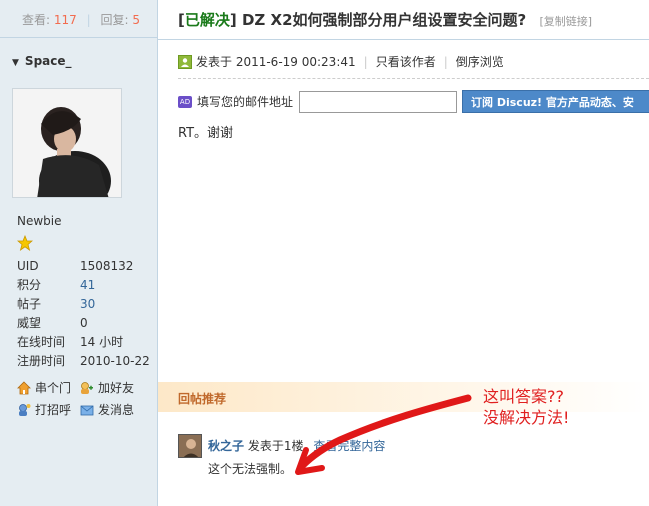 The width and height of the screenshot is (649, 506). I want to click on replies-label: 回复:, so click(114, 20).